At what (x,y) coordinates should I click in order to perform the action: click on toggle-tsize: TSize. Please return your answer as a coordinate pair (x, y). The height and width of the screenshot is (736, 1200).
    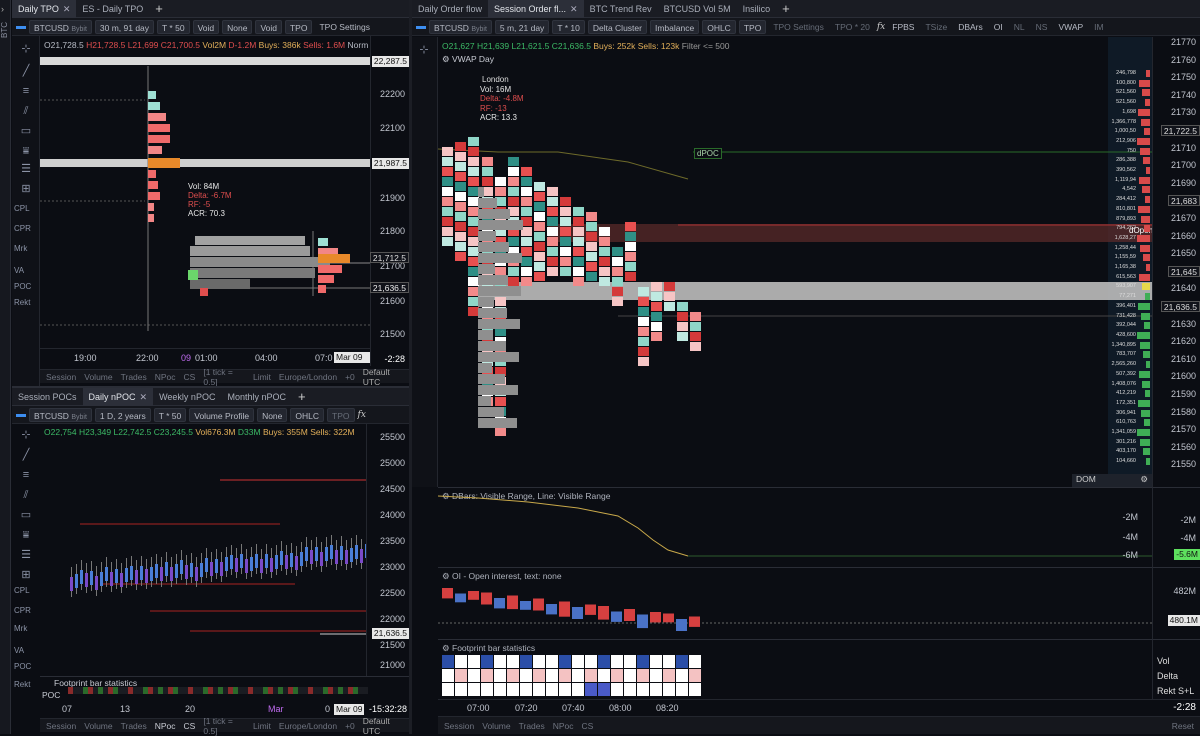
    Looking at the image, I should click on (936, 27).